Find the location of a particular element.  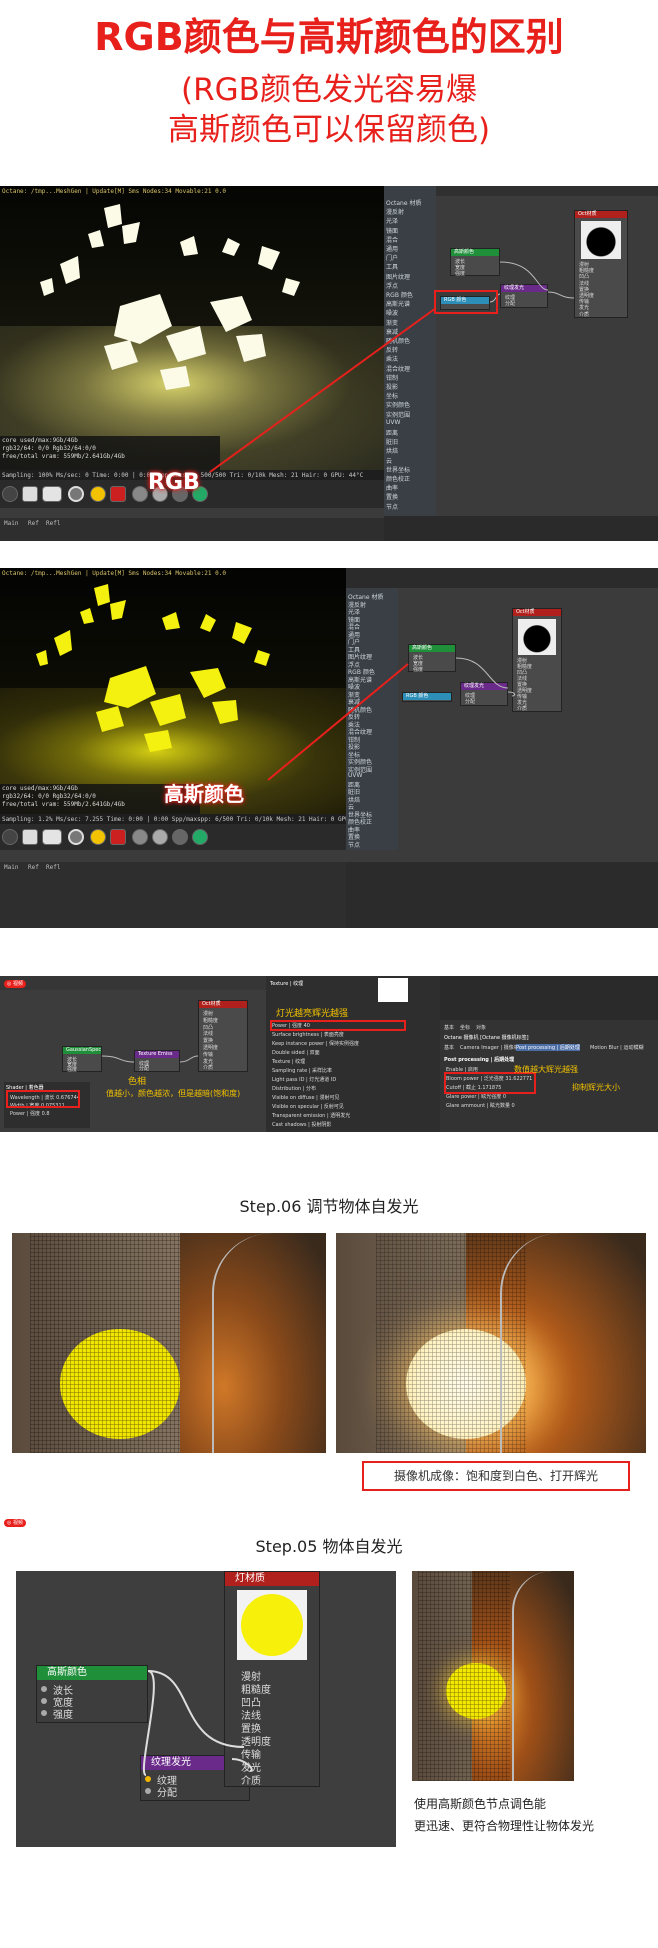

annotation-power: 灯光越亮辉光越强 is located at coordinates (312, 1014).